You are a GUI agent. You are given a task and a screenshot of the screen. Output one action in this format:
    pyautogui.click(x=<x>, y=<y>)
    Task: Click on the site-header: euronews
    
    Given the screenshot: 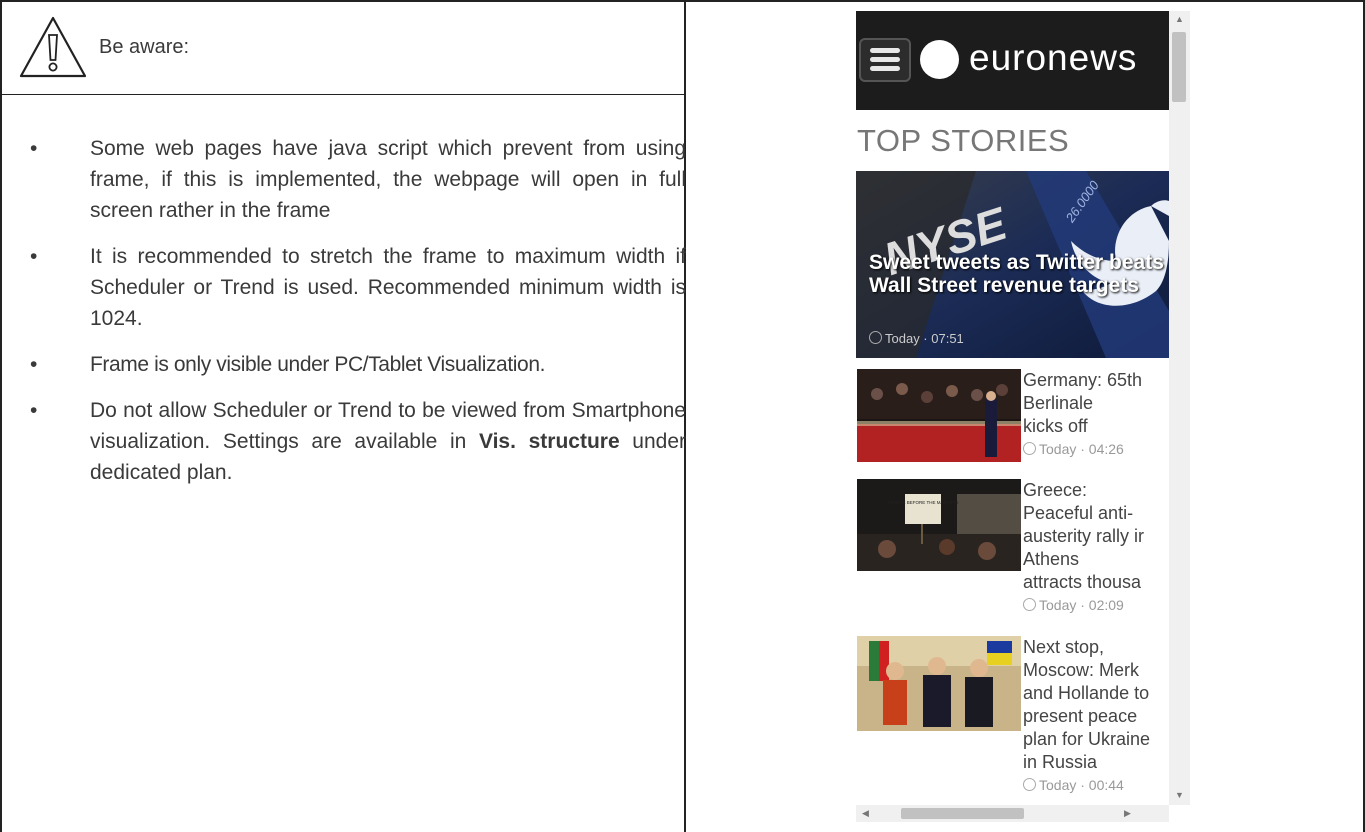 What is the action you would take?
    pyautogui.click(x=1012, y=60)
    